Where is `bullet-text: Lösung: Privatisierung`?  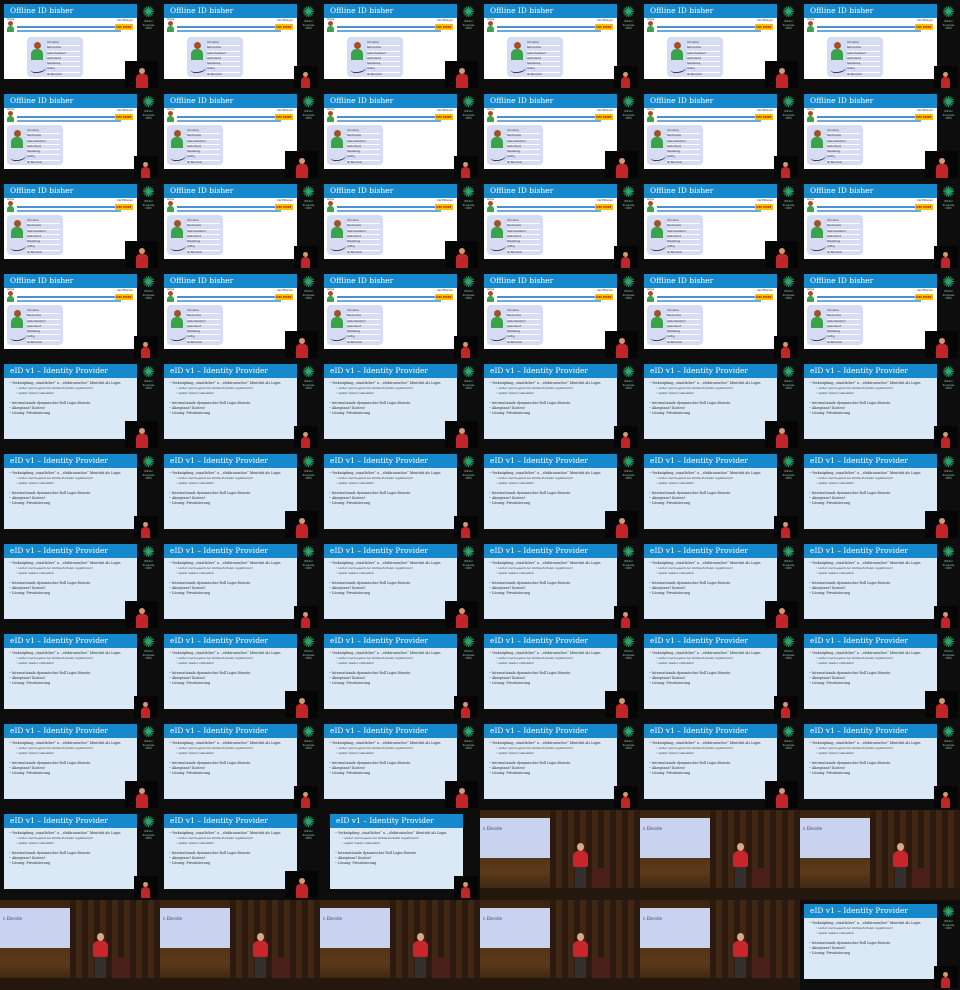
bullet-text: Lösung: Privatisierung is located at coordinates (511, 413).